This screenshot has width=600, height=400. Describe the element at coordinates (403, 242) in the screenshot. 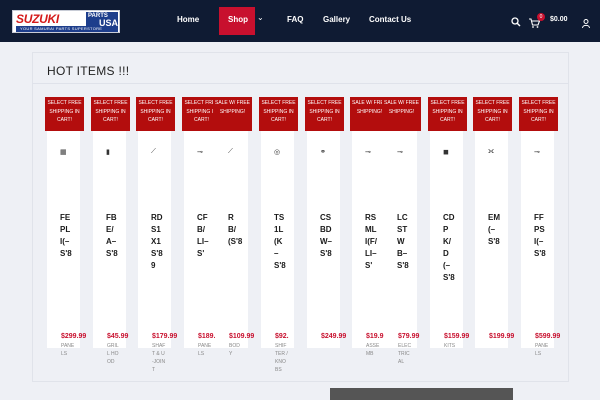

I see `product-name: LCSTWB–S'8` at that location.